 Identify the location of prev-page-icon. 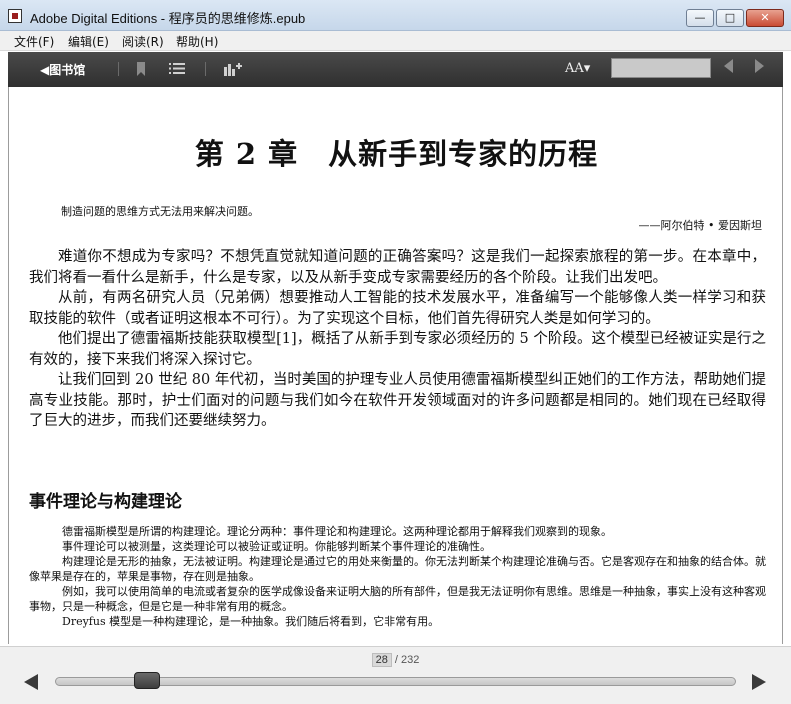
(728, 66).